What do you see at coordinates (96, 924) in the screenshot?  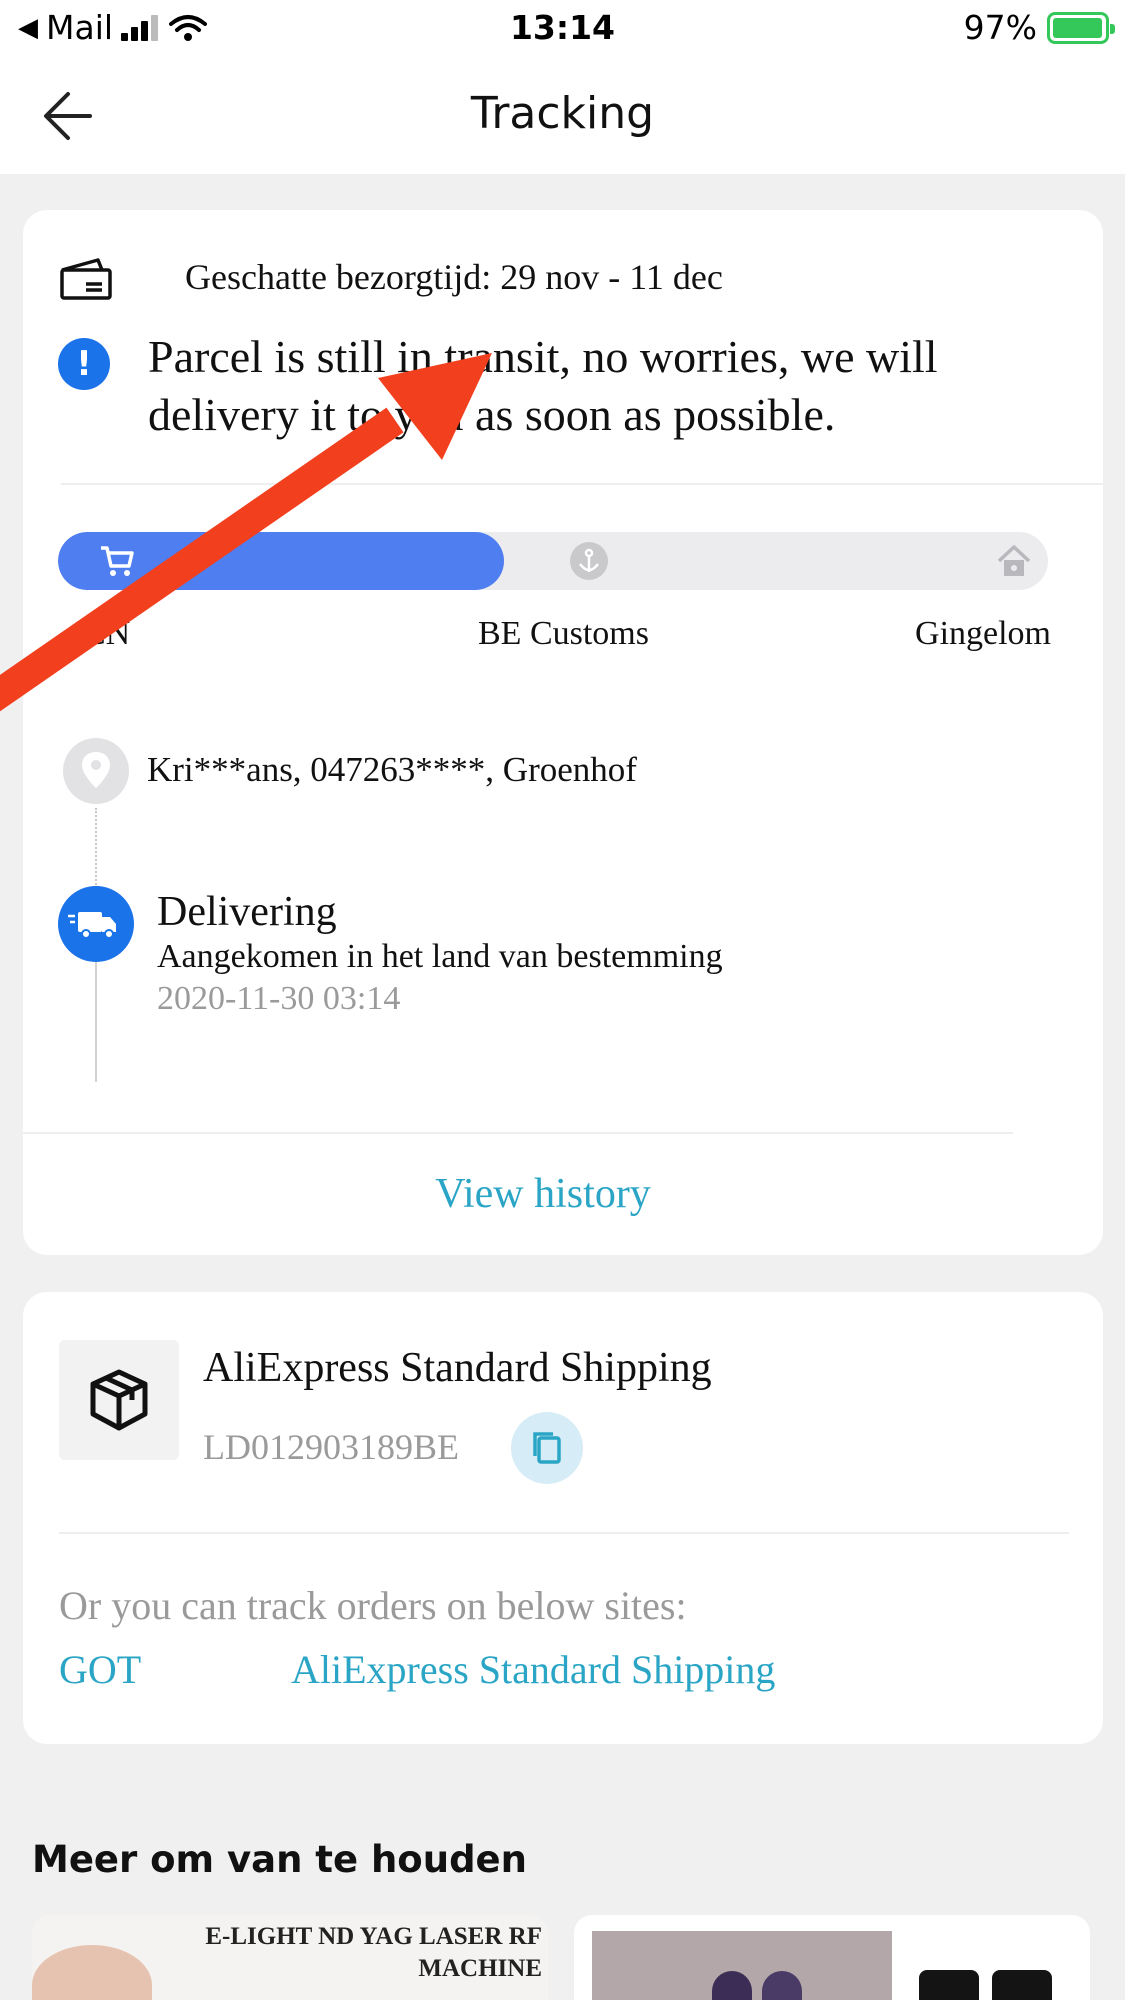 I see `truck-icon` at bounding box center [96, 924].